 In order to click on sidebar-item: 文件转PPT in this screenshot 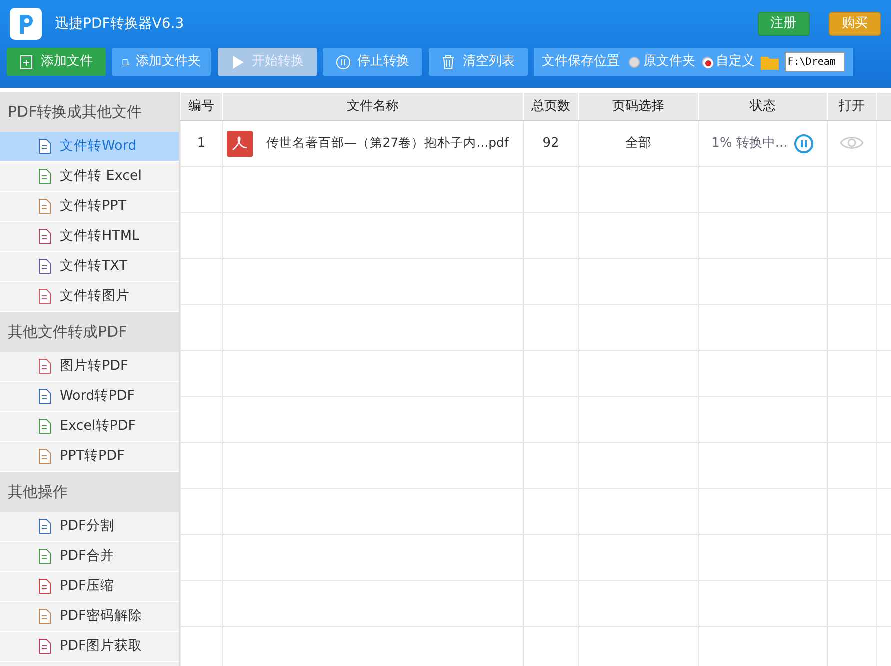, I will do `click(89, 207)`.